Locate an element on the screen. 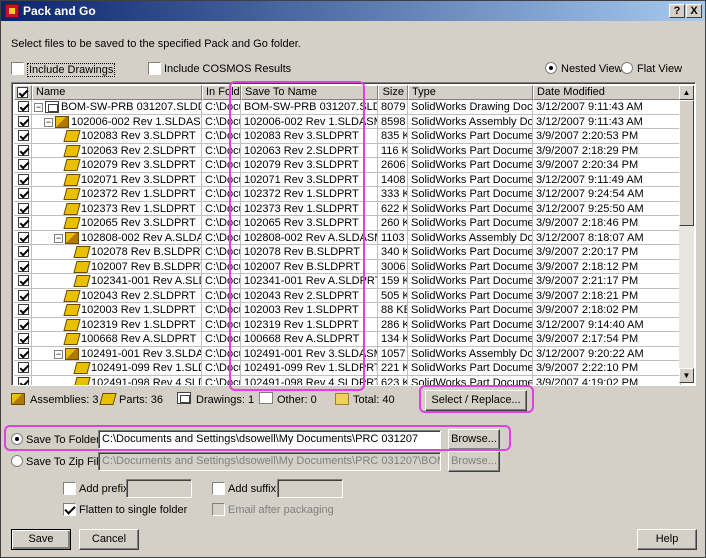  other-icon is located at coordinates (266, 398).